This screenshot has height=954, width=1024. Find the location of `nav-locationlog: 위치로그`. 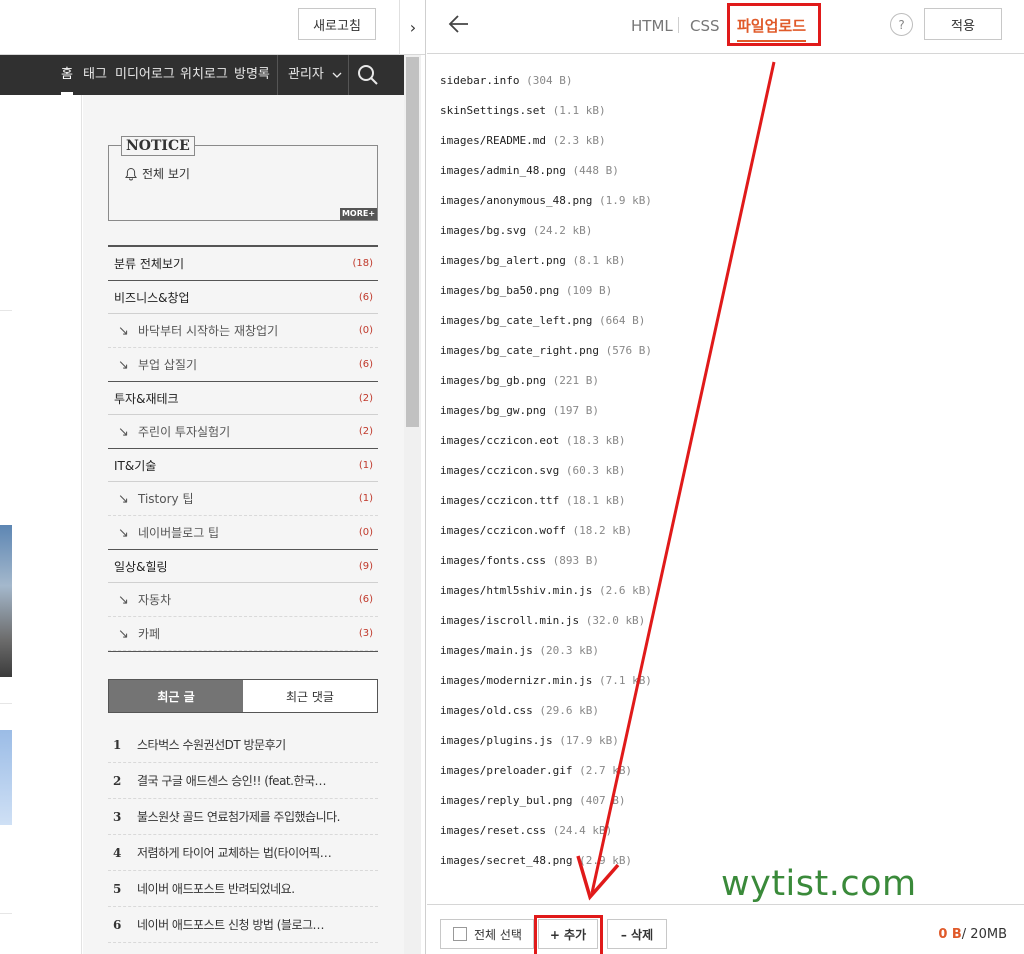

nav-locationlog: 위치로그 is located at coordinates (204, 75).